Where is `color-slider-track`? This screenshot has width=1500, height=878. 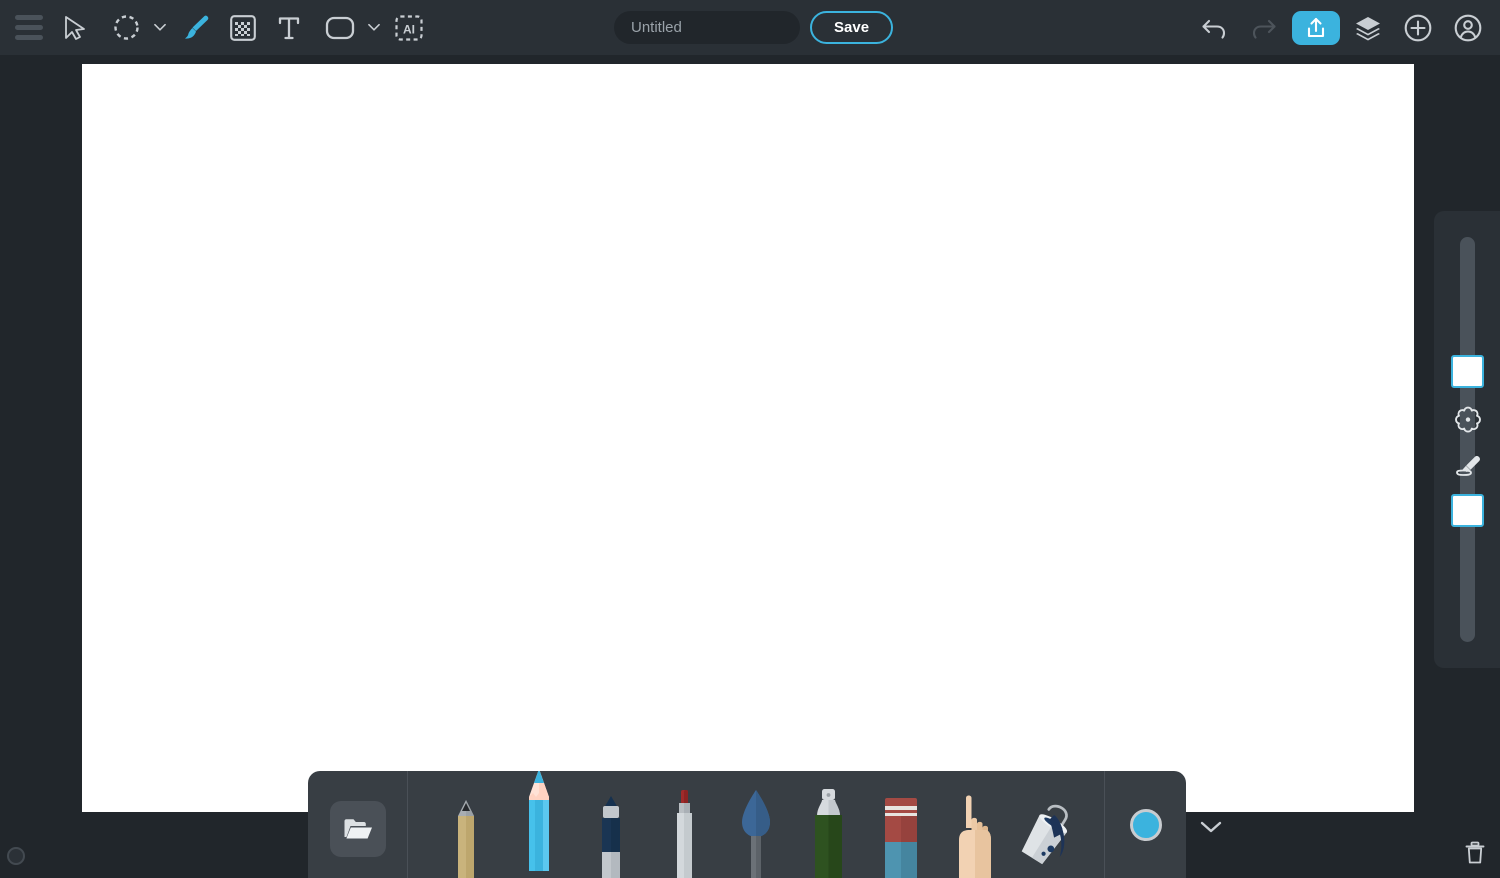
color-slider-track is located at coordinates (1467, 439).